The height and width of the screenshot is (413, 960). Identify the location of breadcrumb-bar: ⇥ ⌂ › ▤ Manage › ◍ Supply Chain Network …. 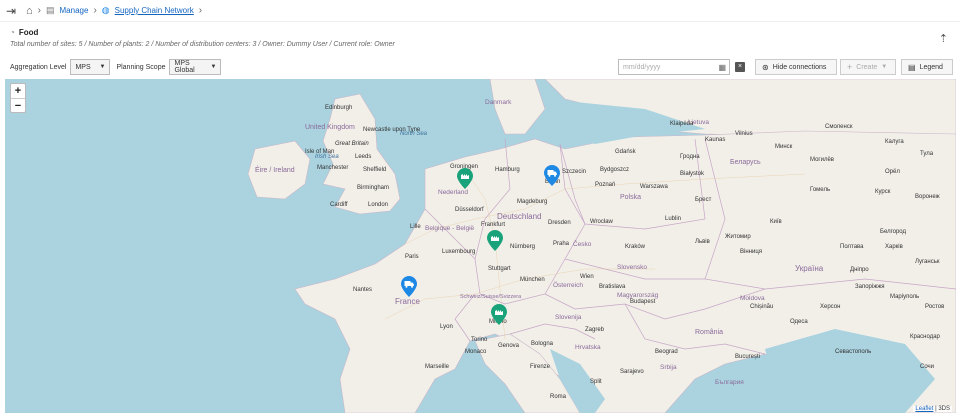
(480, 11).